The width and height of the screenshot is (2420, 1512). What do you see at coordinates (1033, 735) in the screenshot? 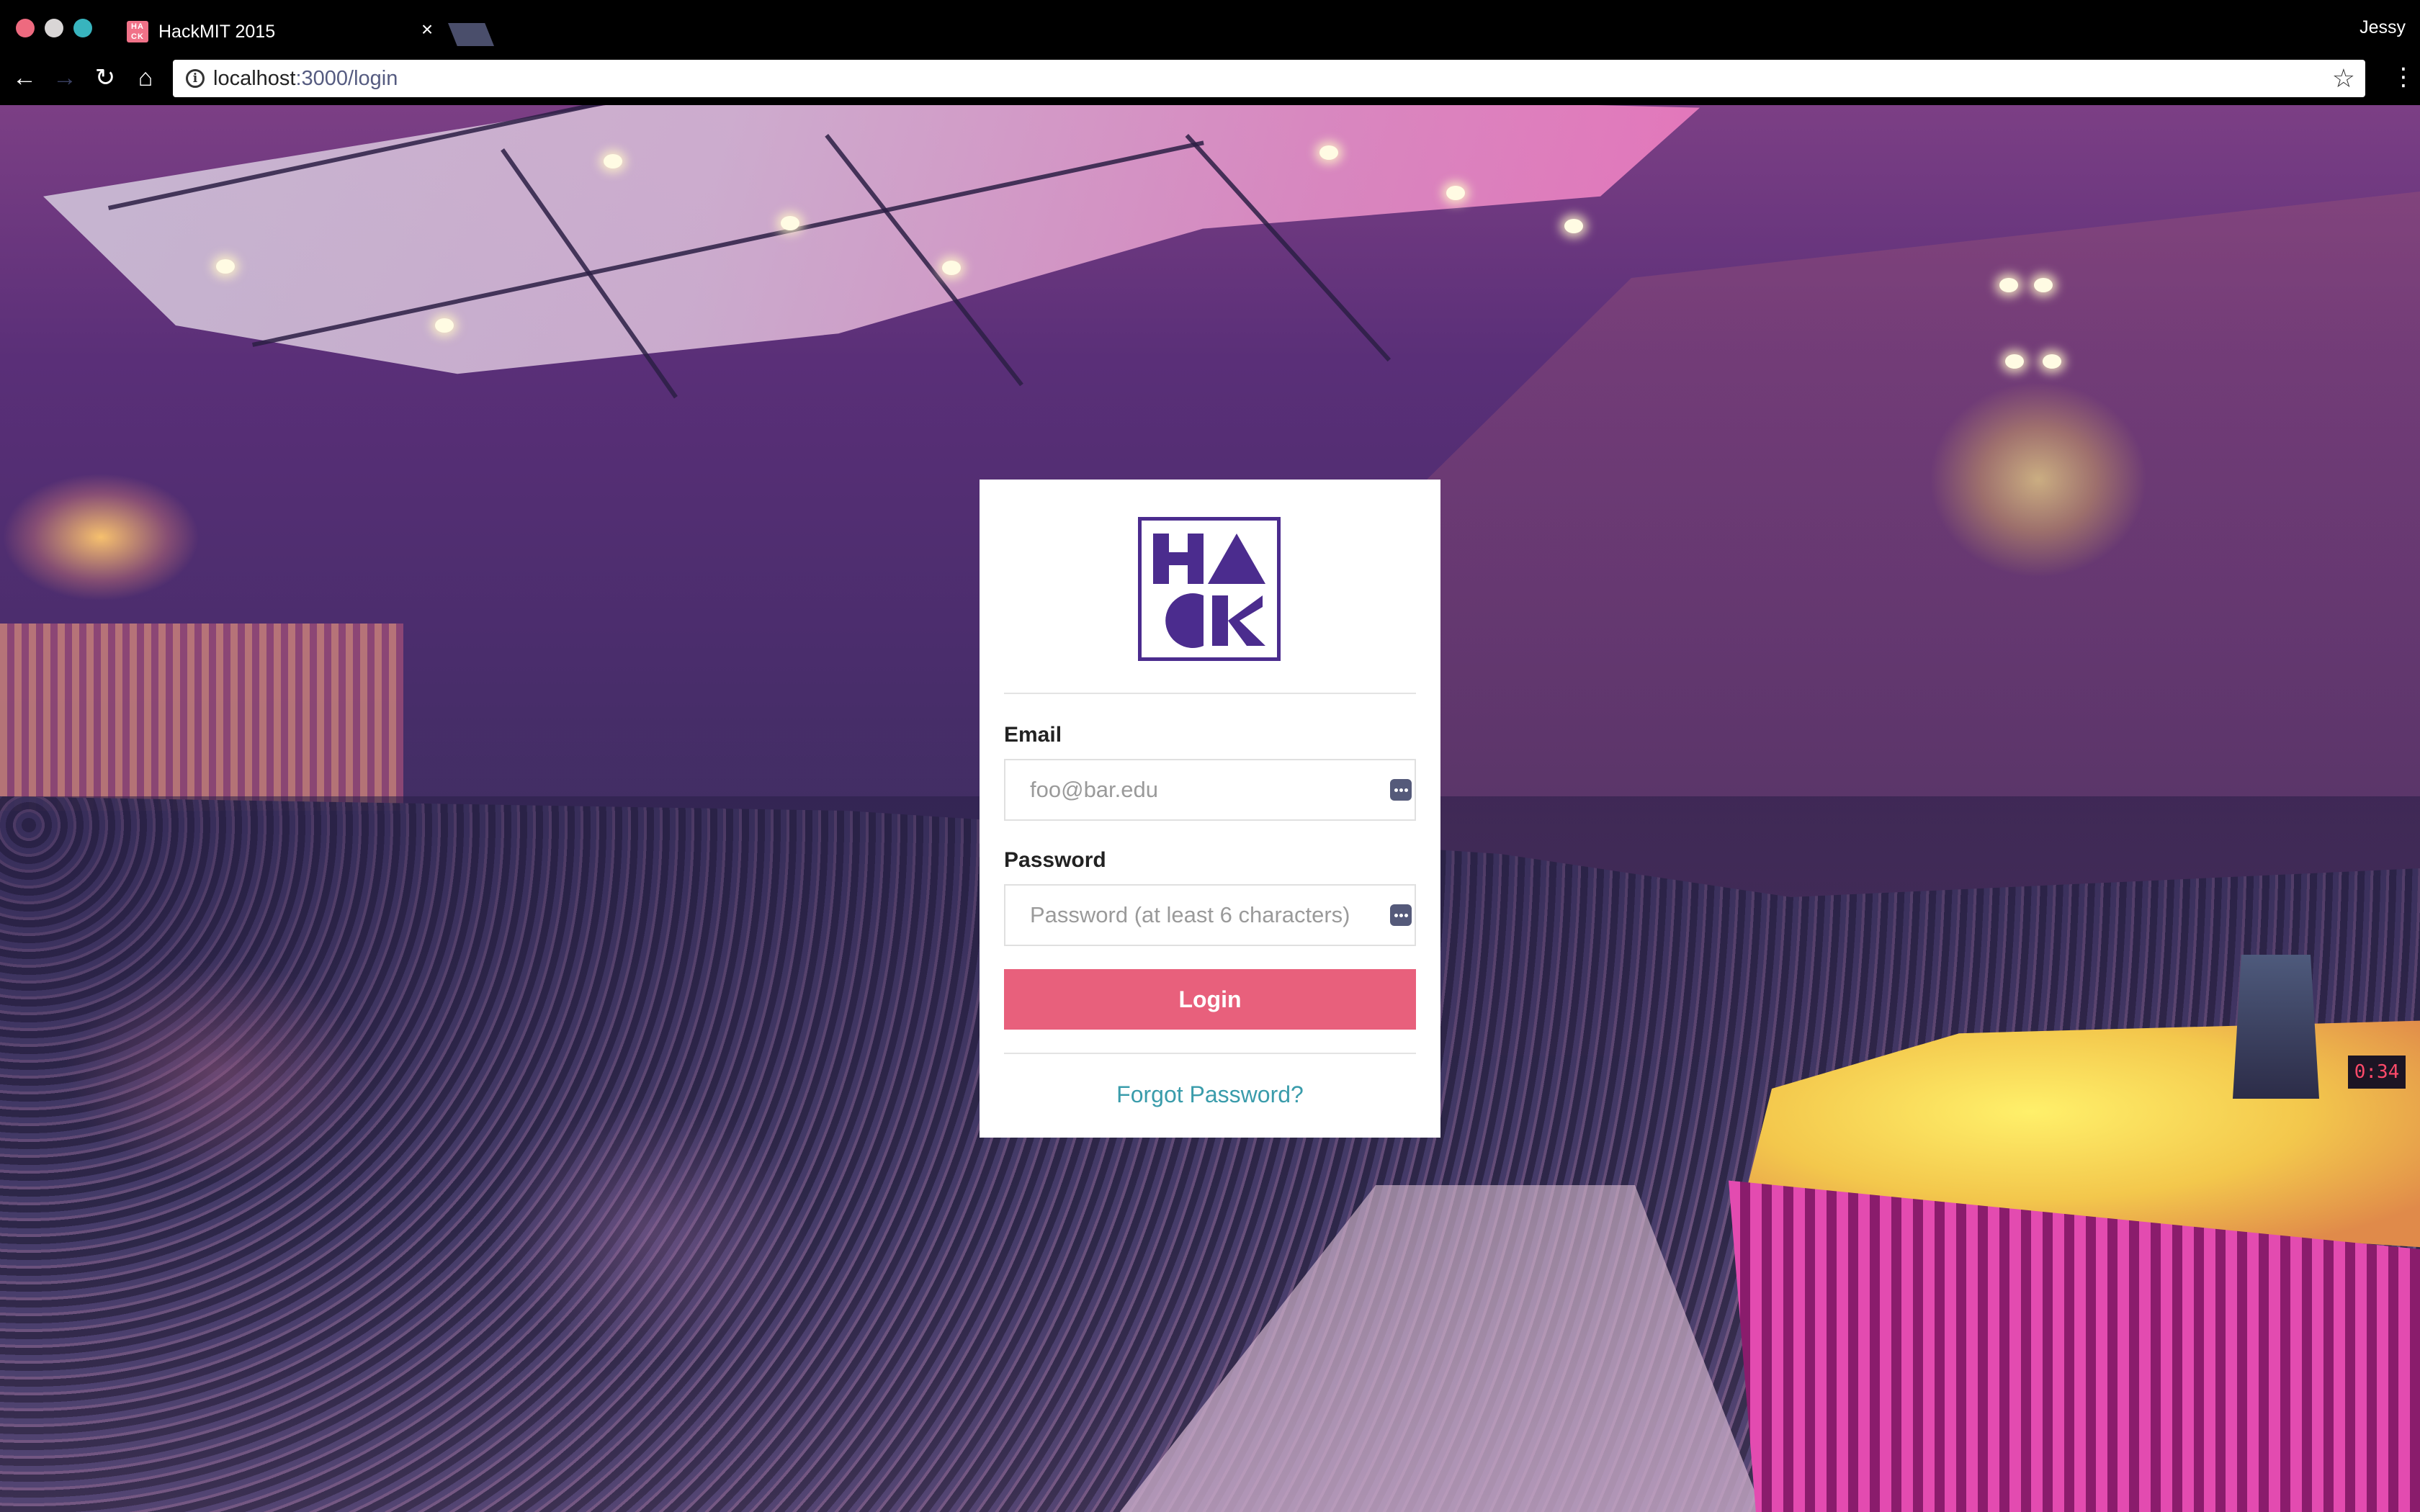
I see `email-label: Email` at bounding box center [1033, 735].